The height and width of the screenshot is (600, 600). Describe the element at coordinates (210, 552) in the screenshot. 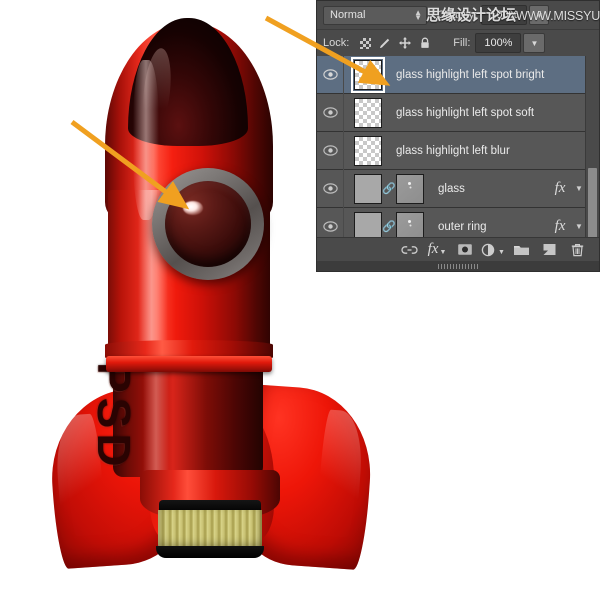

I see `rocket-nozzle-base` at that location.